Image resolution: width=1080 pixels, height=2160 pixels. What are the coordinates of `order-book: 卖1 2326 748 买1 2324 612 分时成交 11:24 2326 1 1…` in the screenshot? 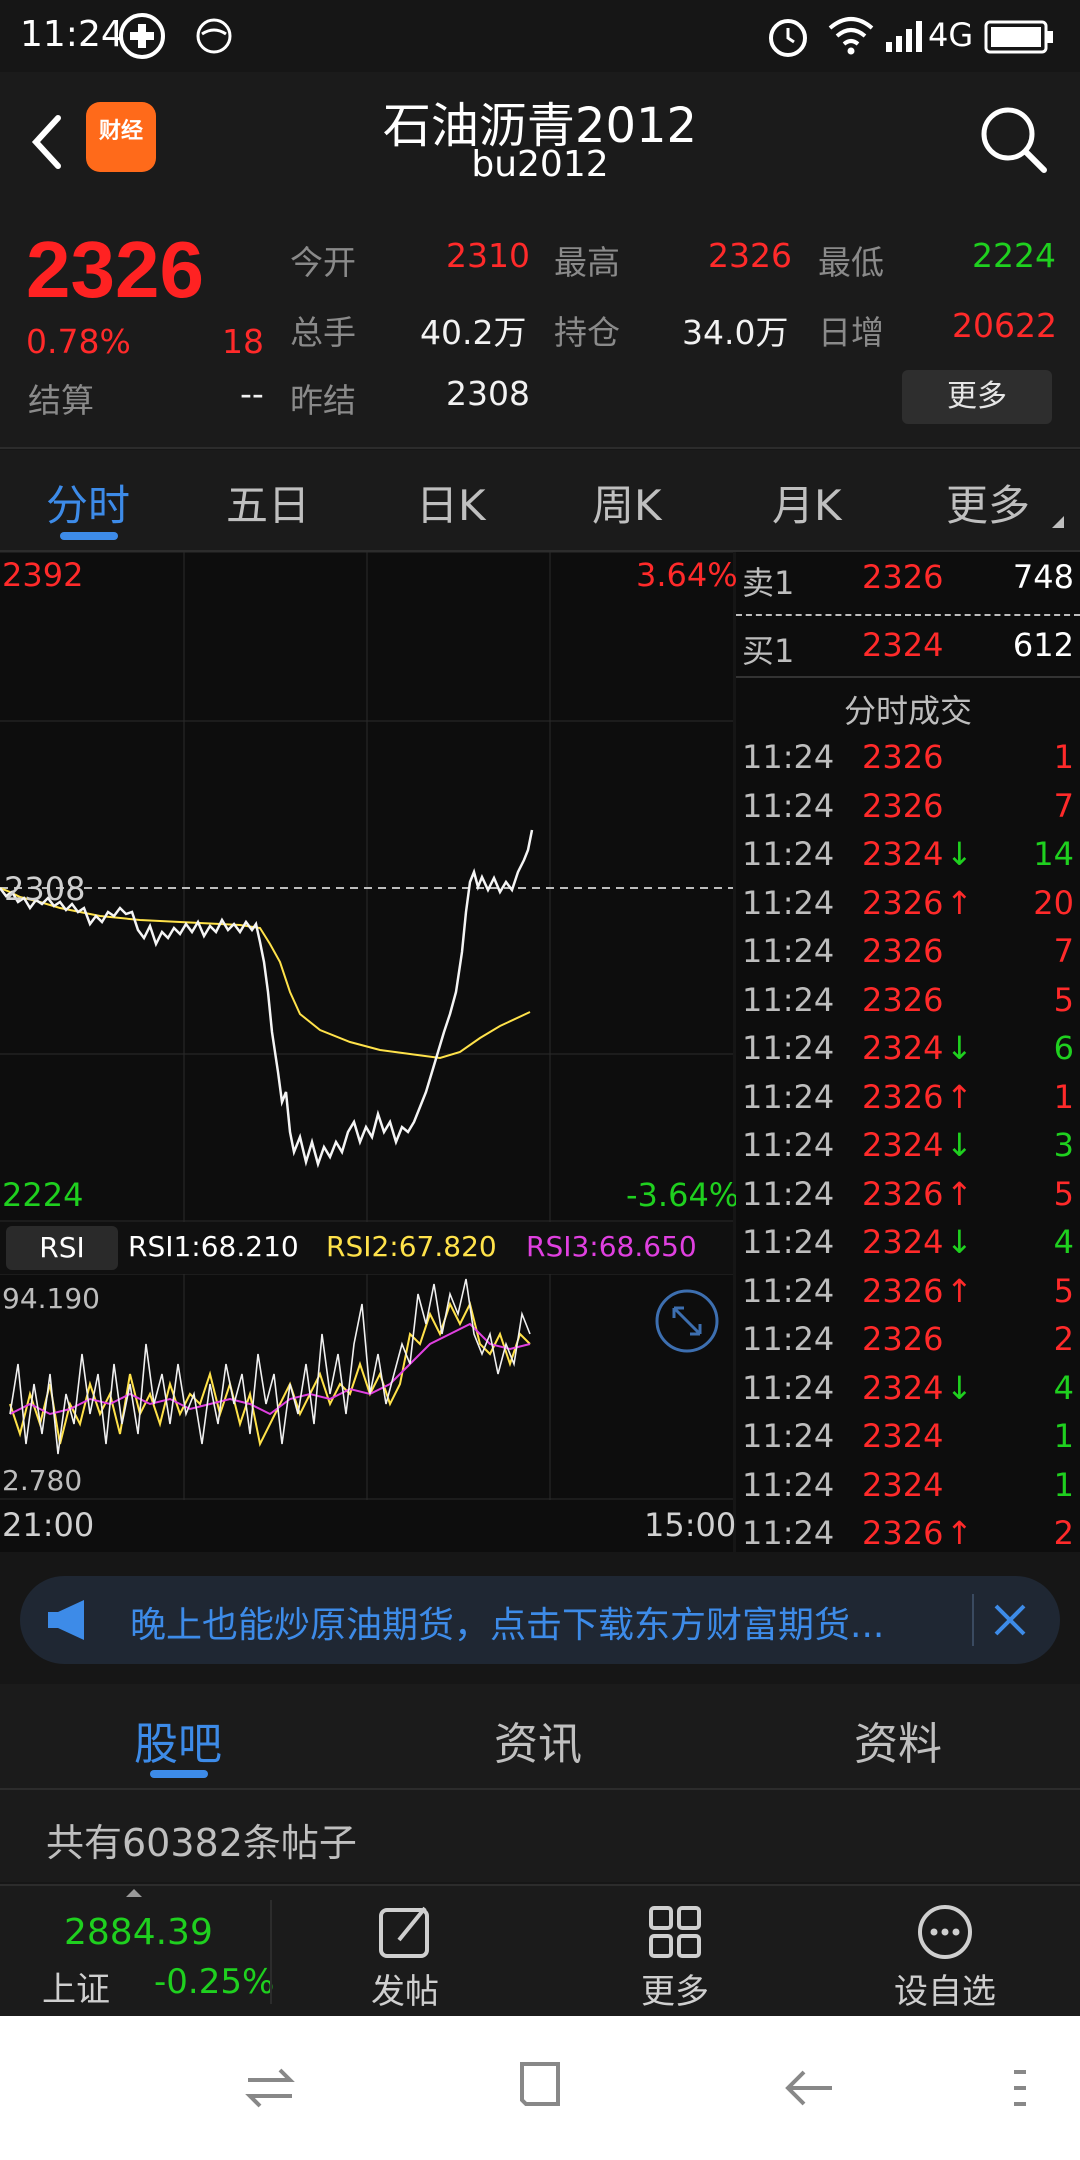 It's located at (908, 1052).